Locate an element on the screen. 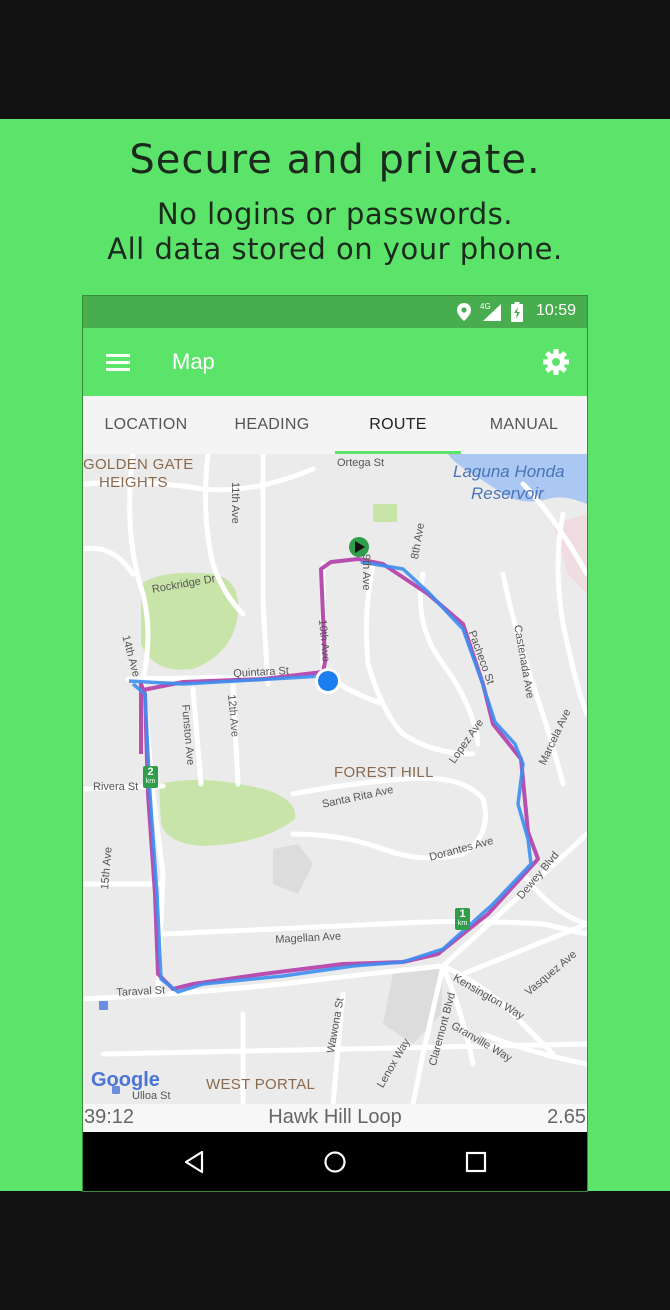 The width and height of the screenshot is (670, 1310). route-distance: 2.65 is located at coordinates (566, 1117).